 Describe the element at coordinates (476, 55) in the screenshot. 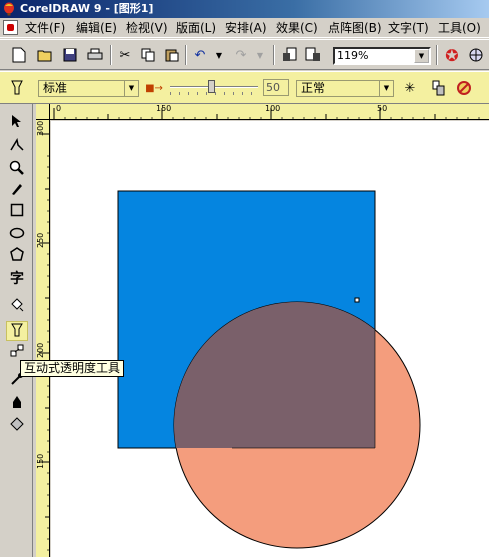

I see `corel-online-icon` at that location.